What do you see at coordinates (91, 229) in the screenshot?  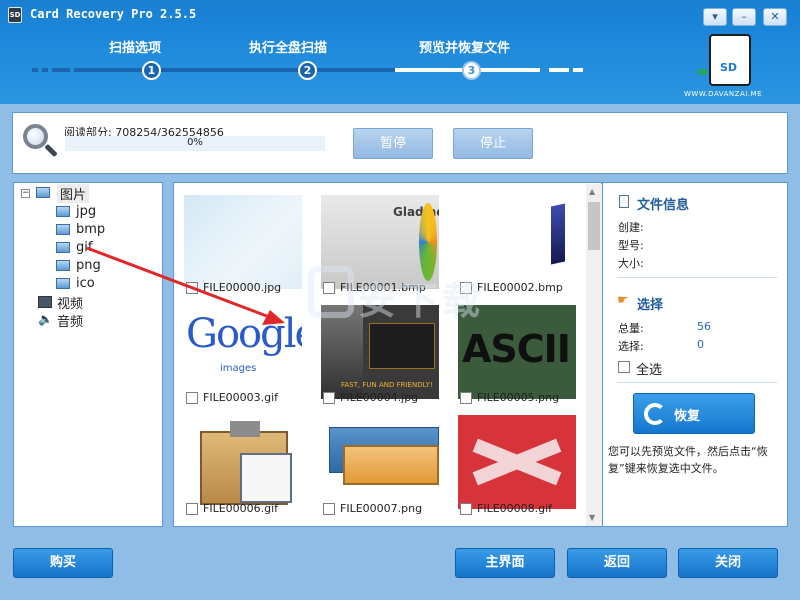 I see `tree-label-bmp: bmp` at bounding box center [91, 229].